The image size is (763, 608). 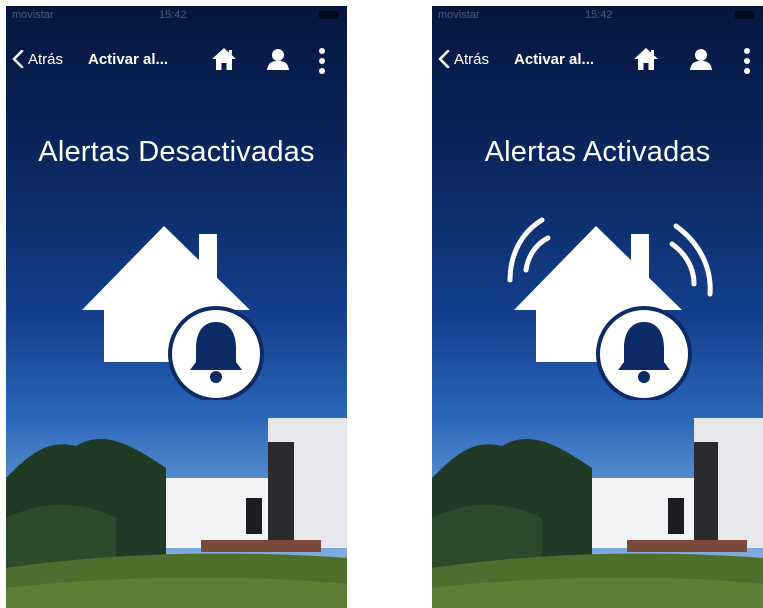 I want to click on alert-status-title: Alertas Activadas, so click(x=597, y=152).